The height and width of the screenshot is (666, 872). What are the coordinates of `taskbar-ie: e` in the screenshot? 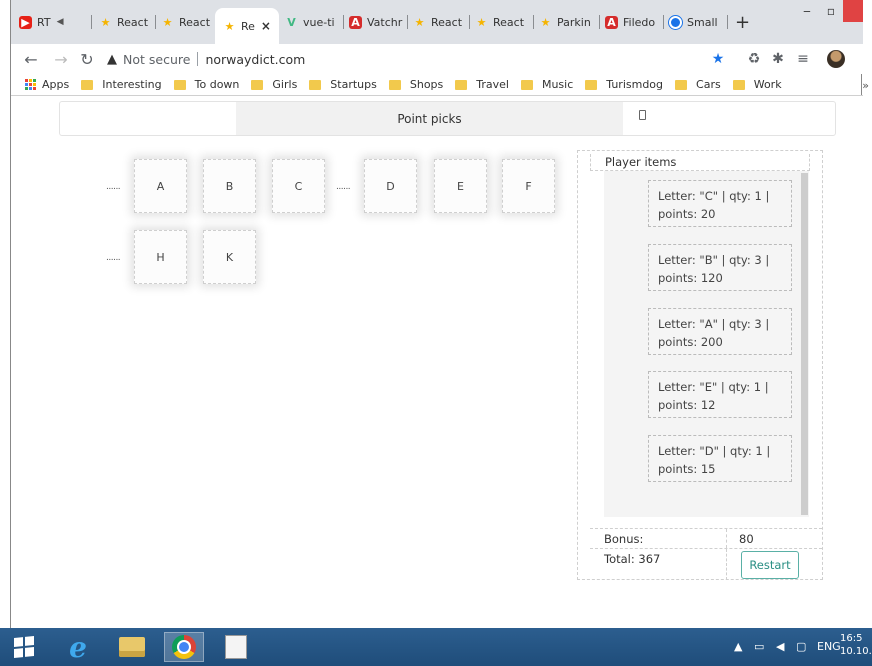 It's located at (78, 647).